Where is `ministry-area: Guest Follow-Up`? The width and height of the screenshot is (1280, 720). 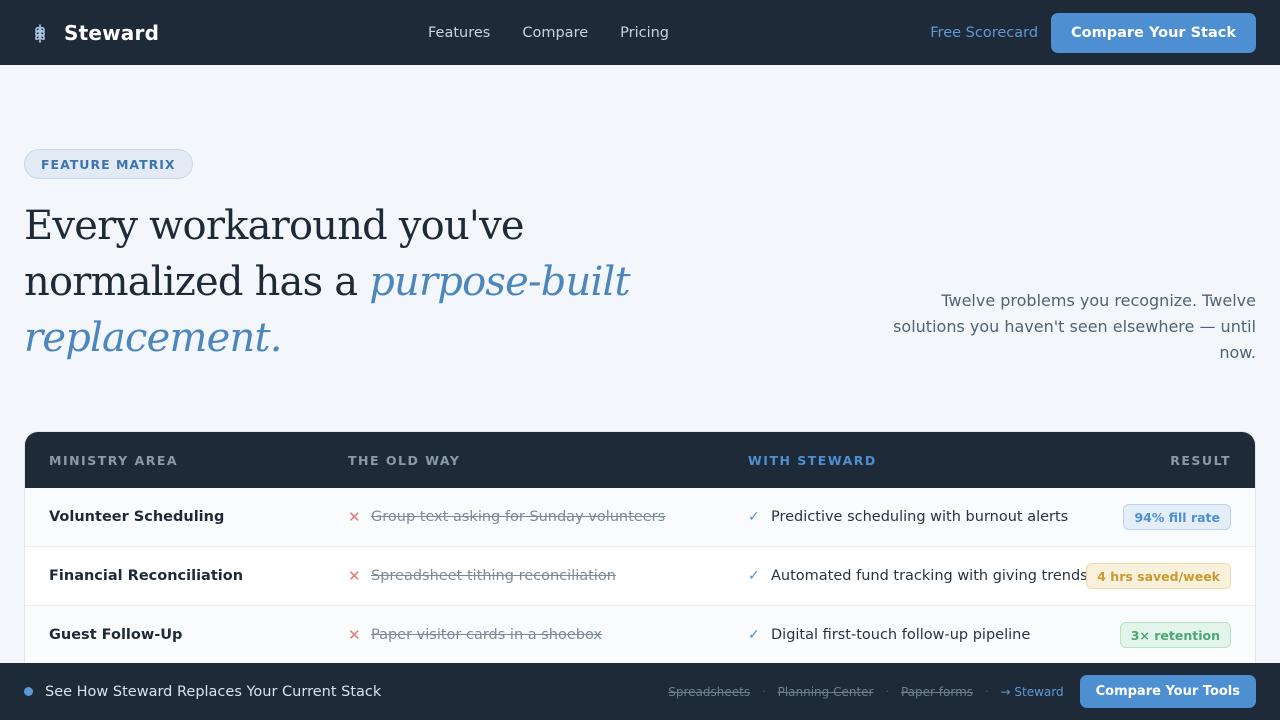
ministry-area: Guest Follow-Up is located at coordinates (116, 635).